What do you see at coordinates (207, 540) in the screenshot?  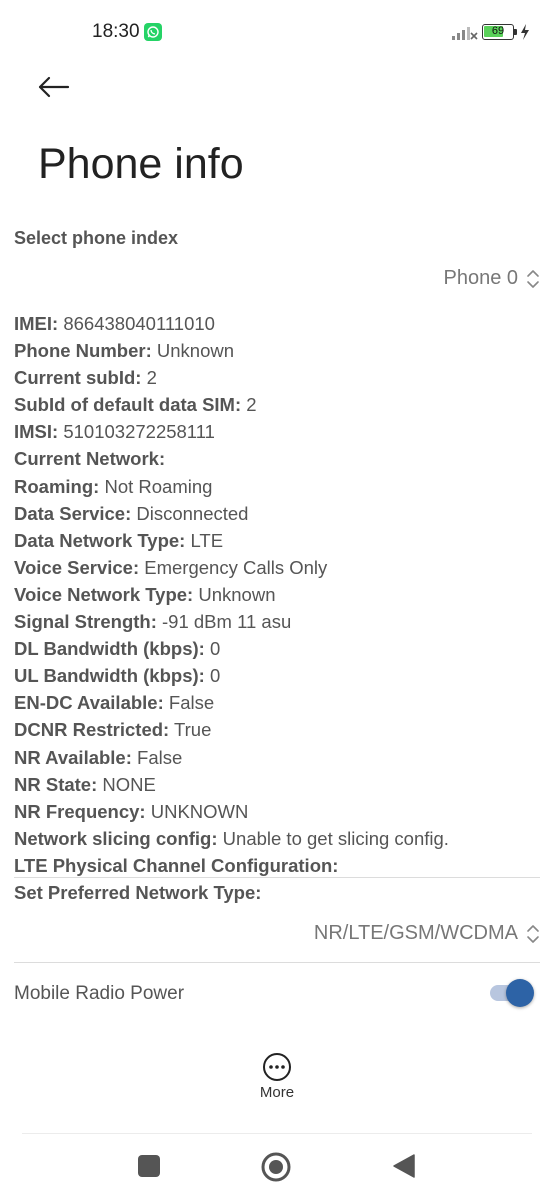 I see `info-value: LTE` at bounding box center [207, 540].